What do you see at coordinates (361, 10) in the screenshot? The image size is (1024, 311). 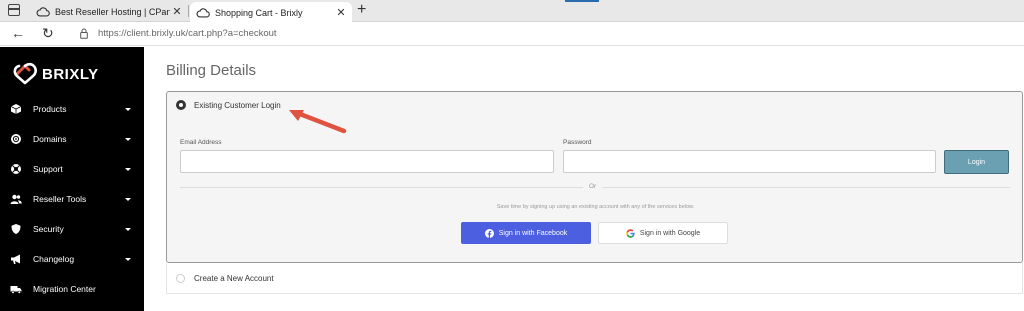 I see `new-tab-button: +` at bounding box center [361, 10].